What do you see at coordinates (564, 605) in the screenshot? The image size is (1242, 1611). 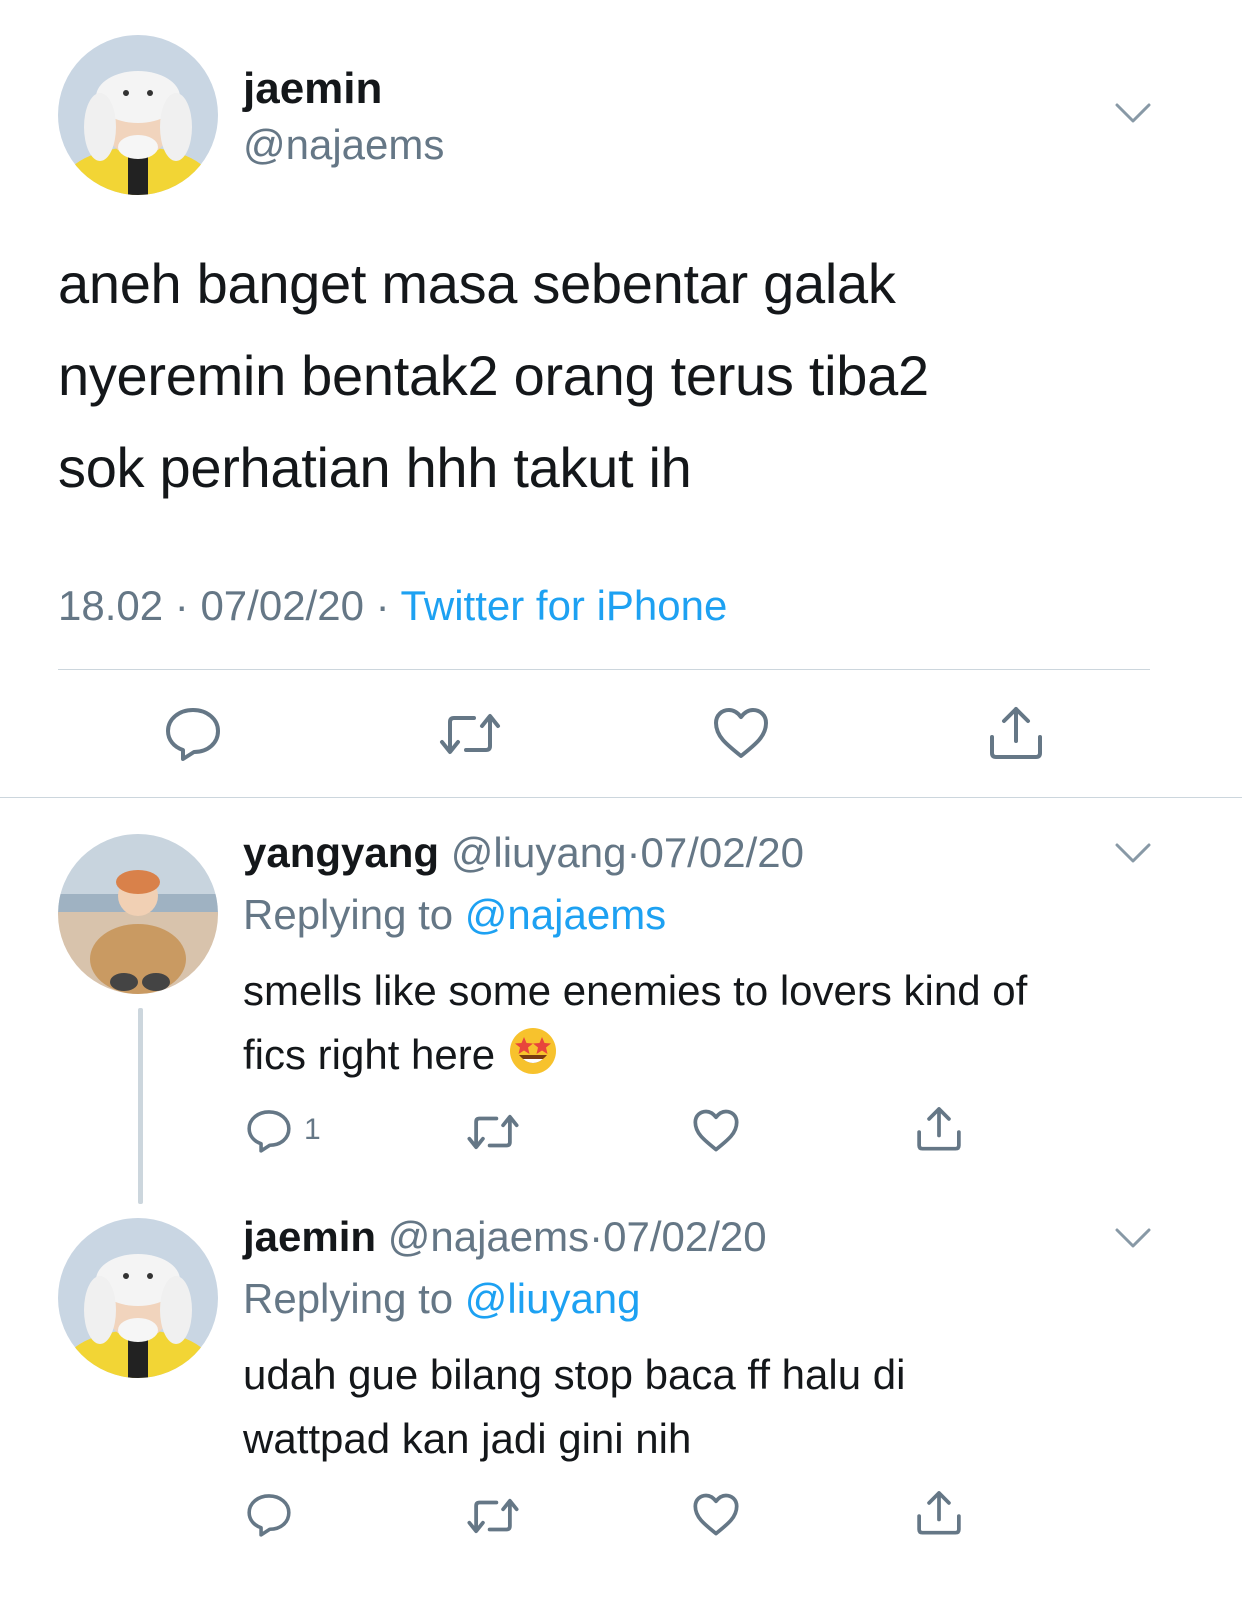 I see `tweet-source-link: Twitter for iPhone` at bounding box center [564, 605].